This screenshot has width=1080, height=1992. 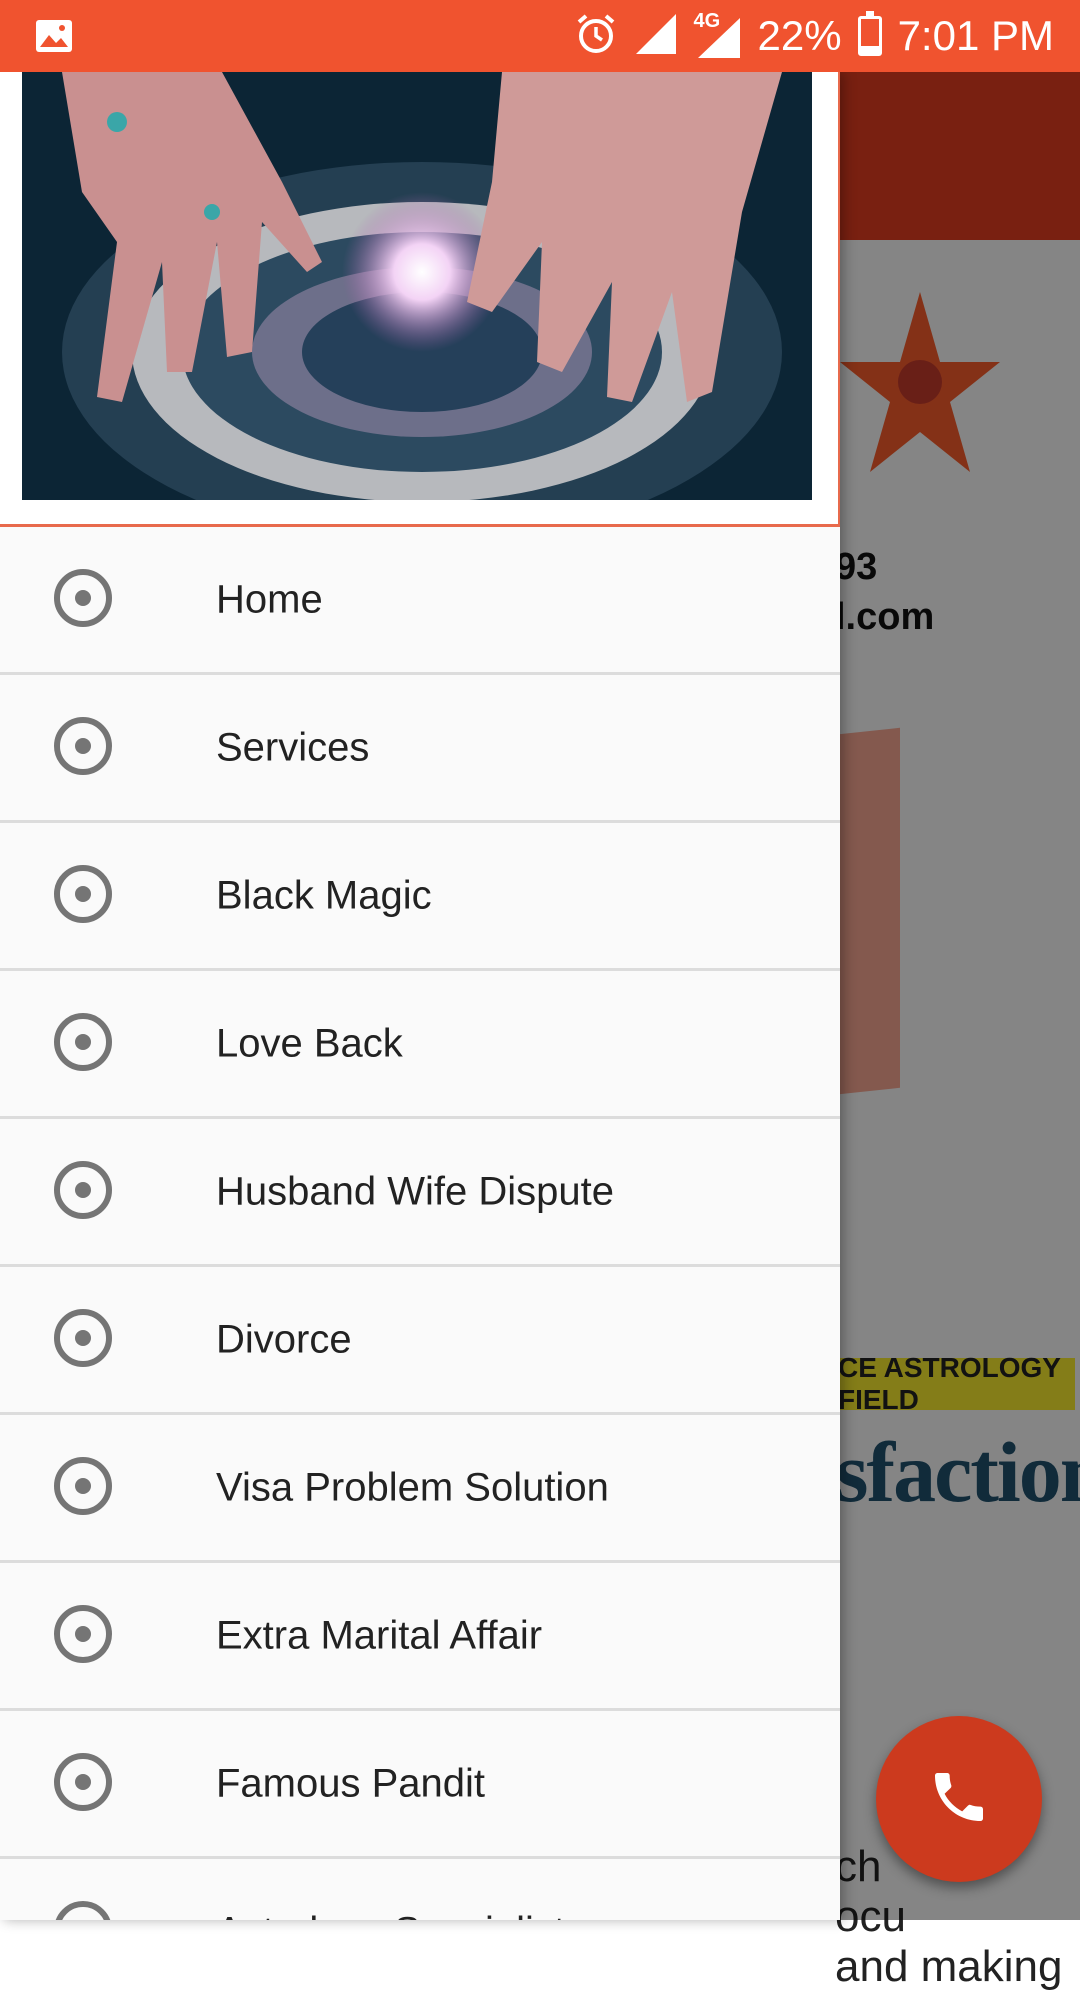 I want to click on clock: 7:01 PM, so click(x=975, y=35).